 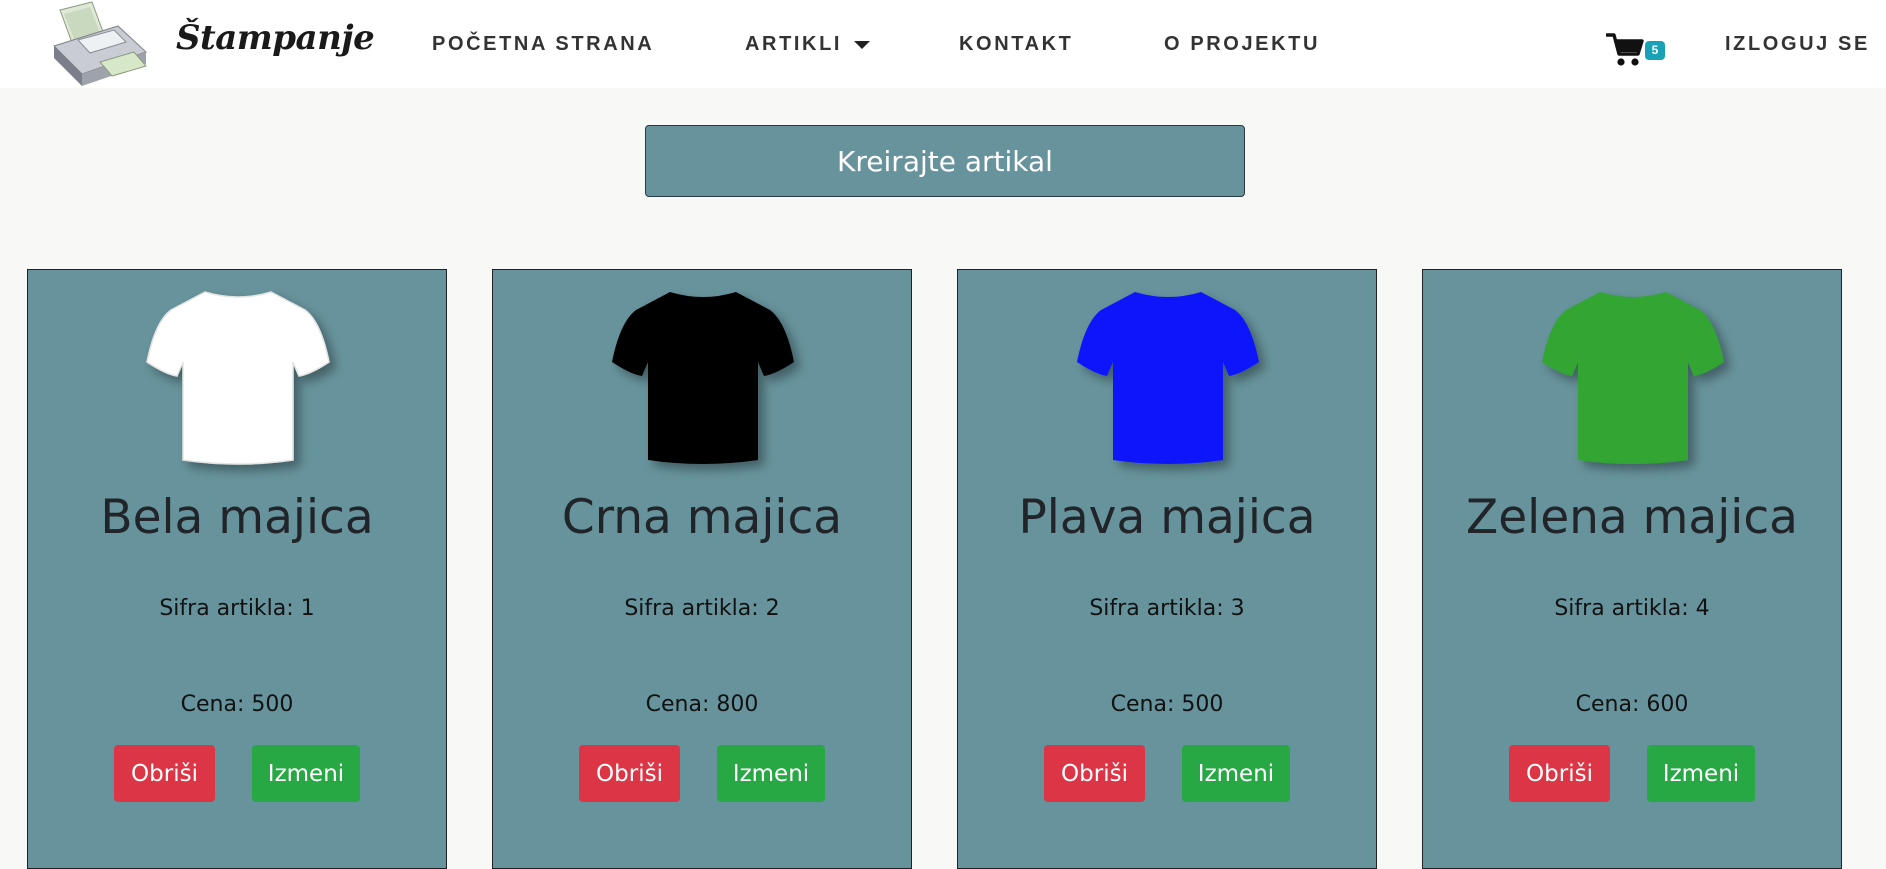 I want to click on product-price: Cena: 600, so click(x=1632, y=704).